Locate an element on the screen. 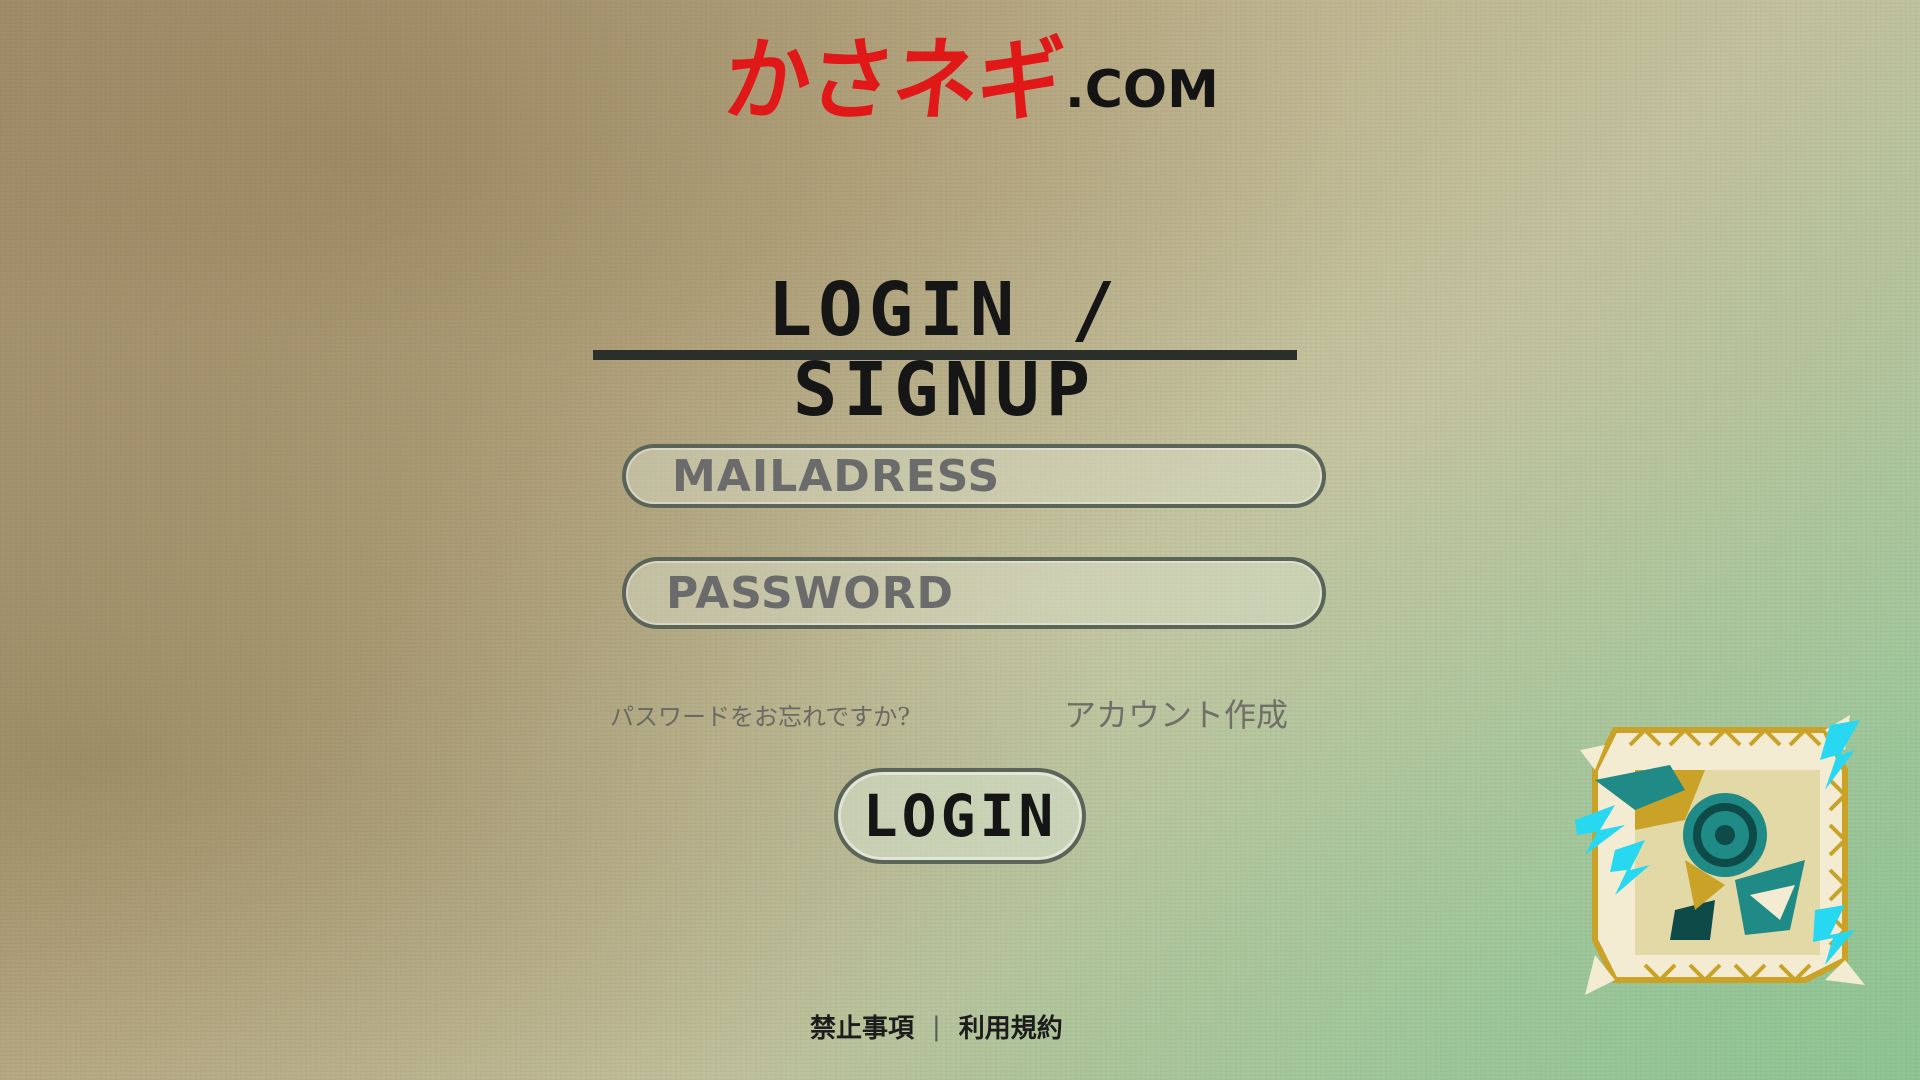 The image size is (1920, 1080). site-logo: かさネギ .COM is located at coordinates (968, 79).